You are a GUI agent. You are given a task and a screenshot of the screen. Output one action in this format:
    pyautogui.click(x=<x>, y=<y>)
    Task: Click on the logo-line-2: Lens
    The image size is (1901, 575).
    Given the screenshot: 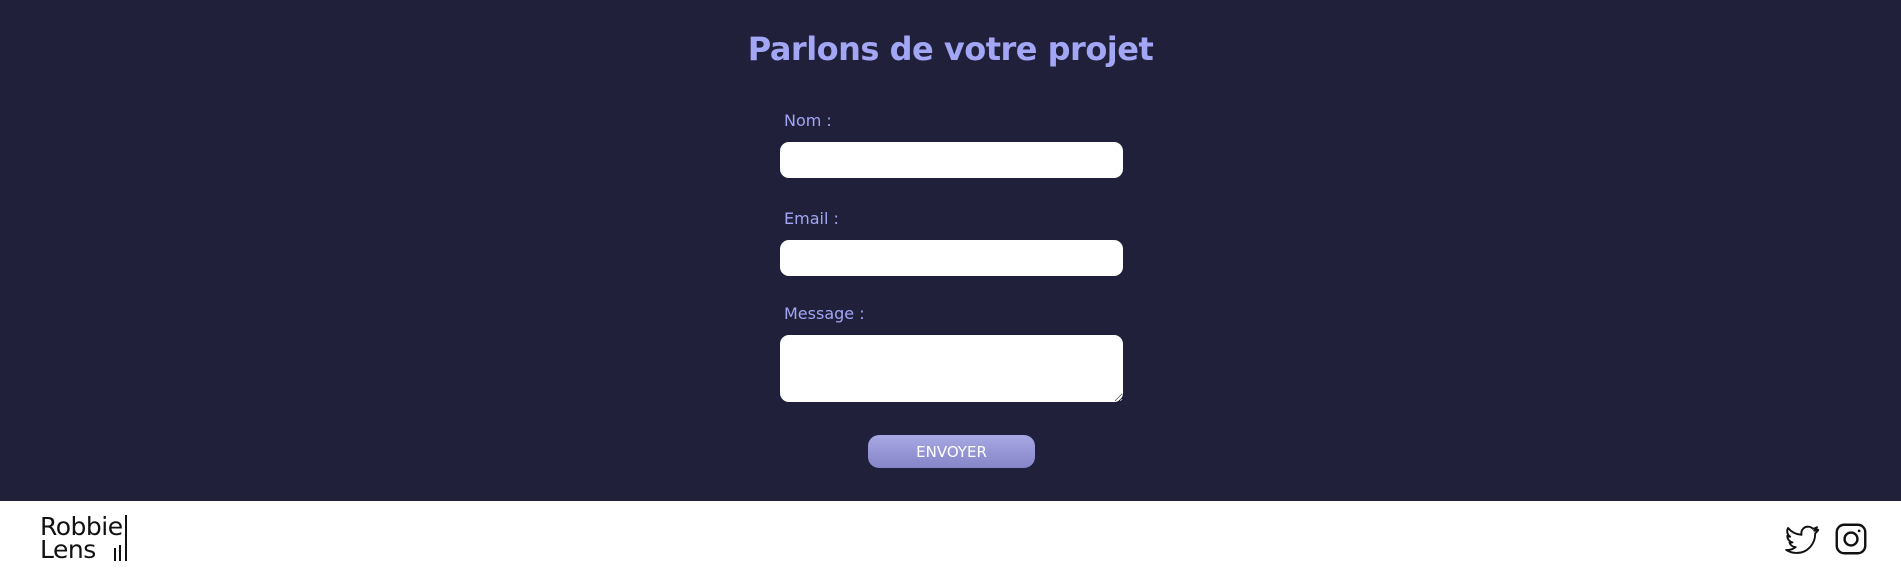 What is the action you would take?
    pyautogui.click(x=68, y=549)
    